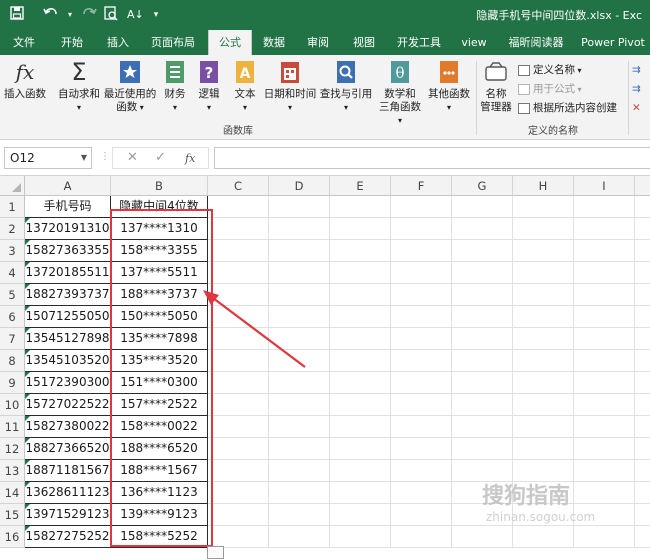 The width and height of the screenshot is (650, 559). I want to click on table-cell: 158****5252, so click(159, 537).